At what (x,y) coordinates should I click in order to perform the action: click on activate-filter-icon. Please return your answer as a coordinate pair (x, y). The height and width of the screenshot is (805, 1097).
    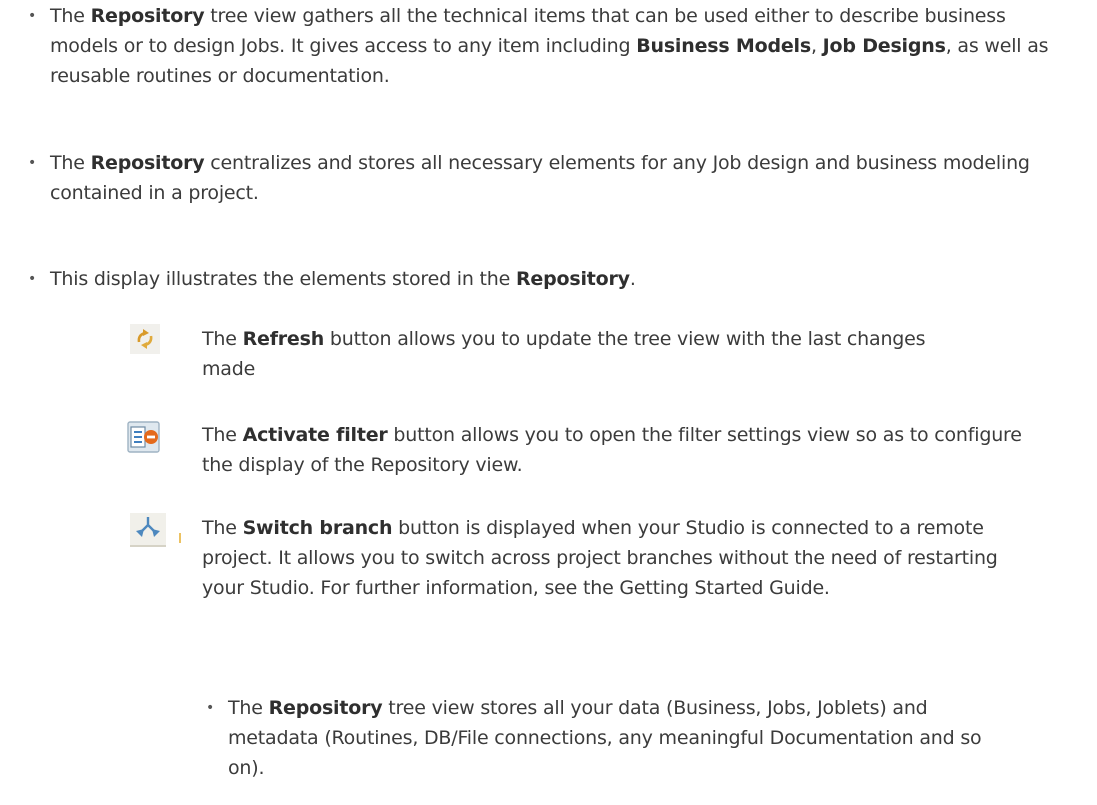
    Looking at the image, I should click on (143, 437).